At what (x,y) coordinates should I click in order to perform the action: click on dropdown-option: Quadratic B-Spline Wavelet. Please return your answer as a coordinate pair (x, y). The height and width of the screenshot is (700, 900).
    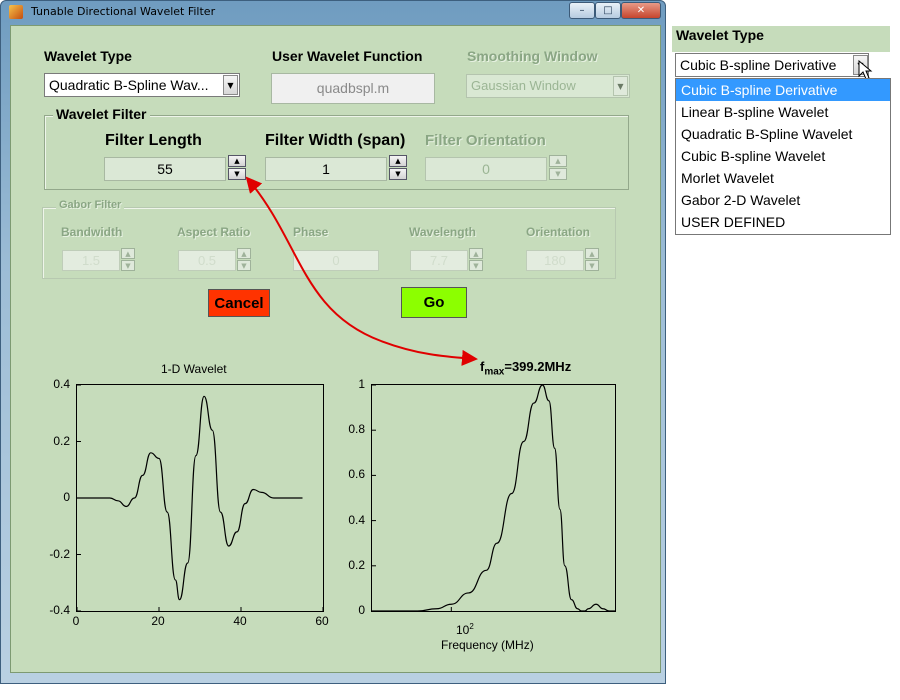
    Looking at the image, I should click on (783, 134).